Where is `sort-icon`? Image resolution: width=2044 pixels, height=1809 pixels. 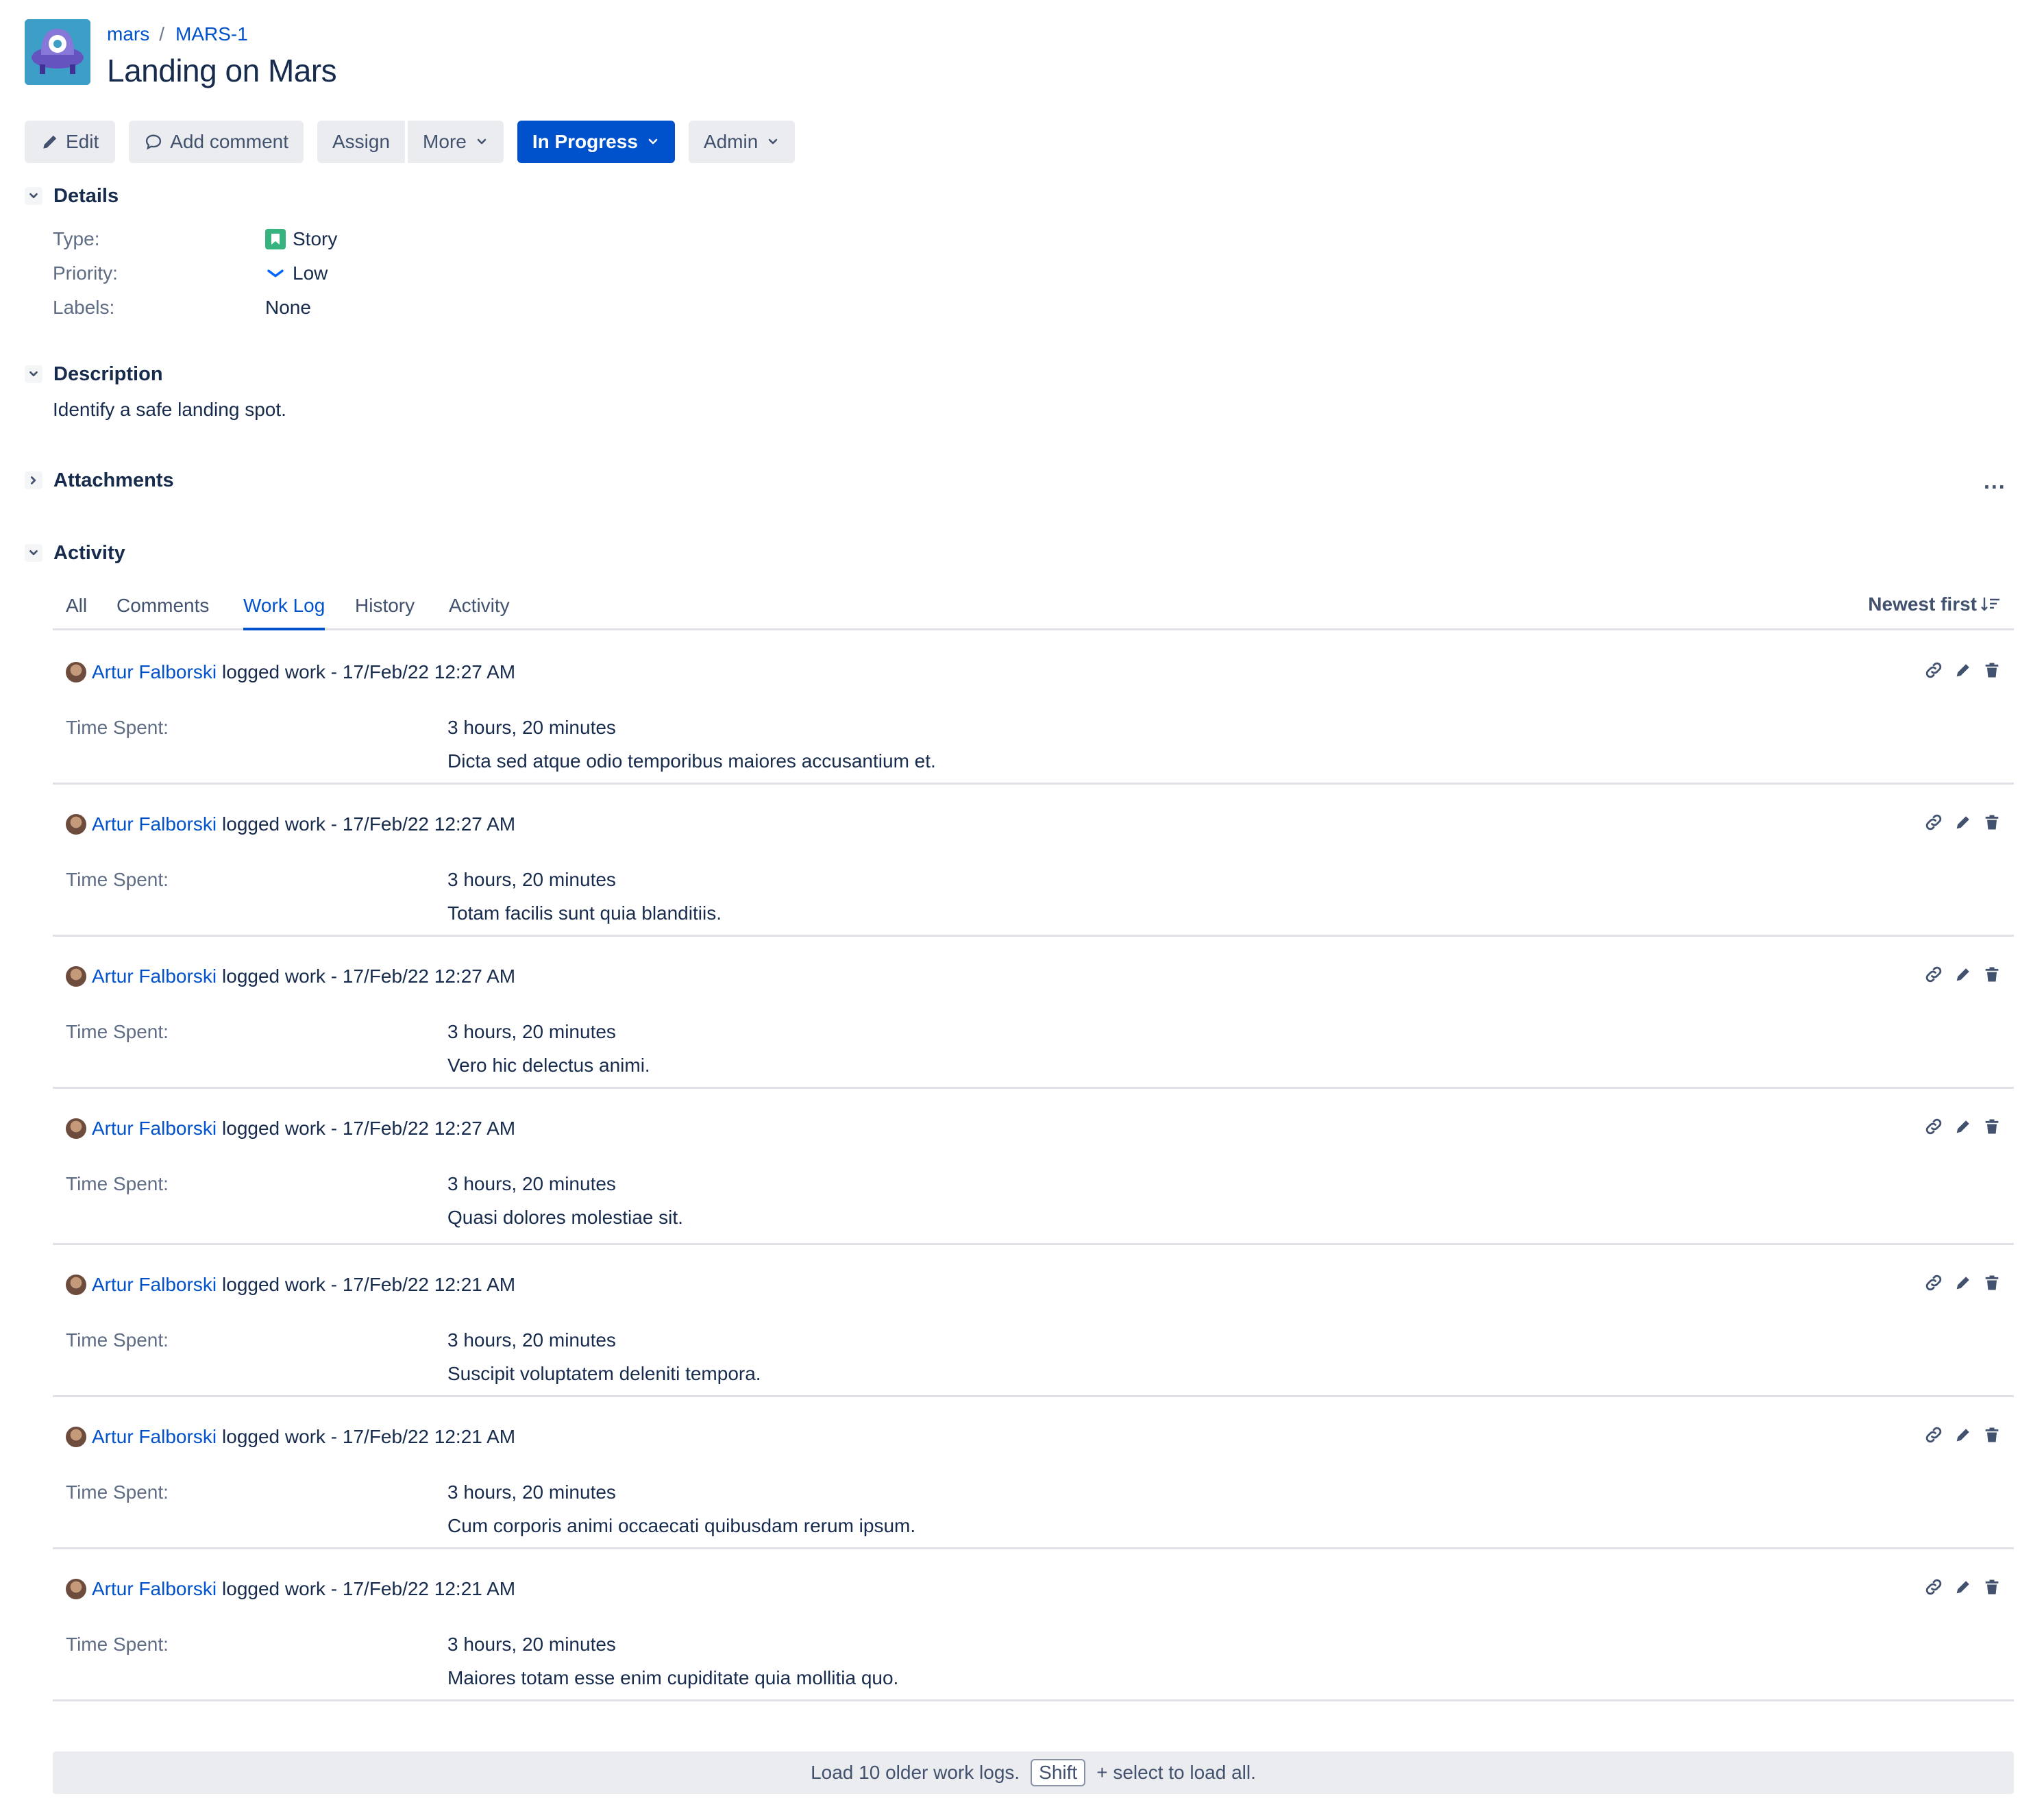 sort-icon is located at coordinates (1991, 604).